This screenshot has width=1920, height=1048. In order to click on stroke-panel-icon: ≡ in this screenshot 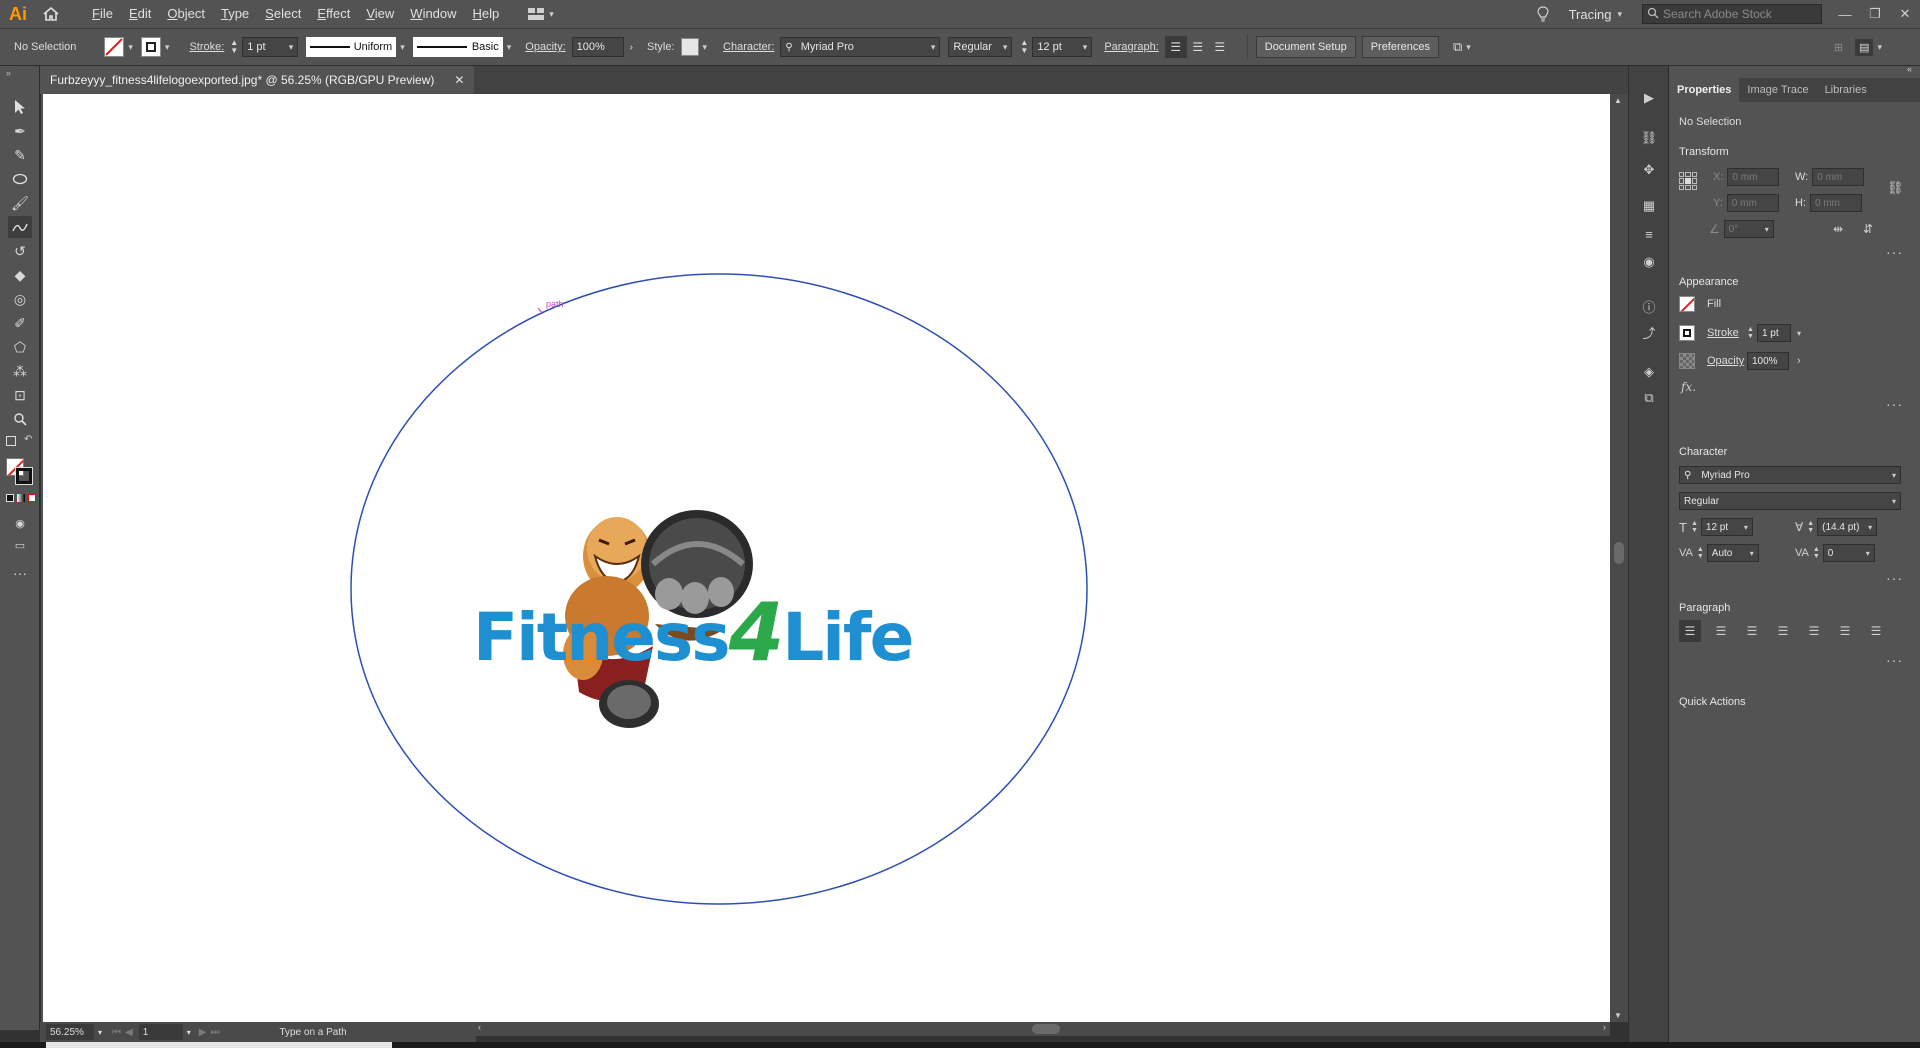, I will do `click(1649, 234)`.